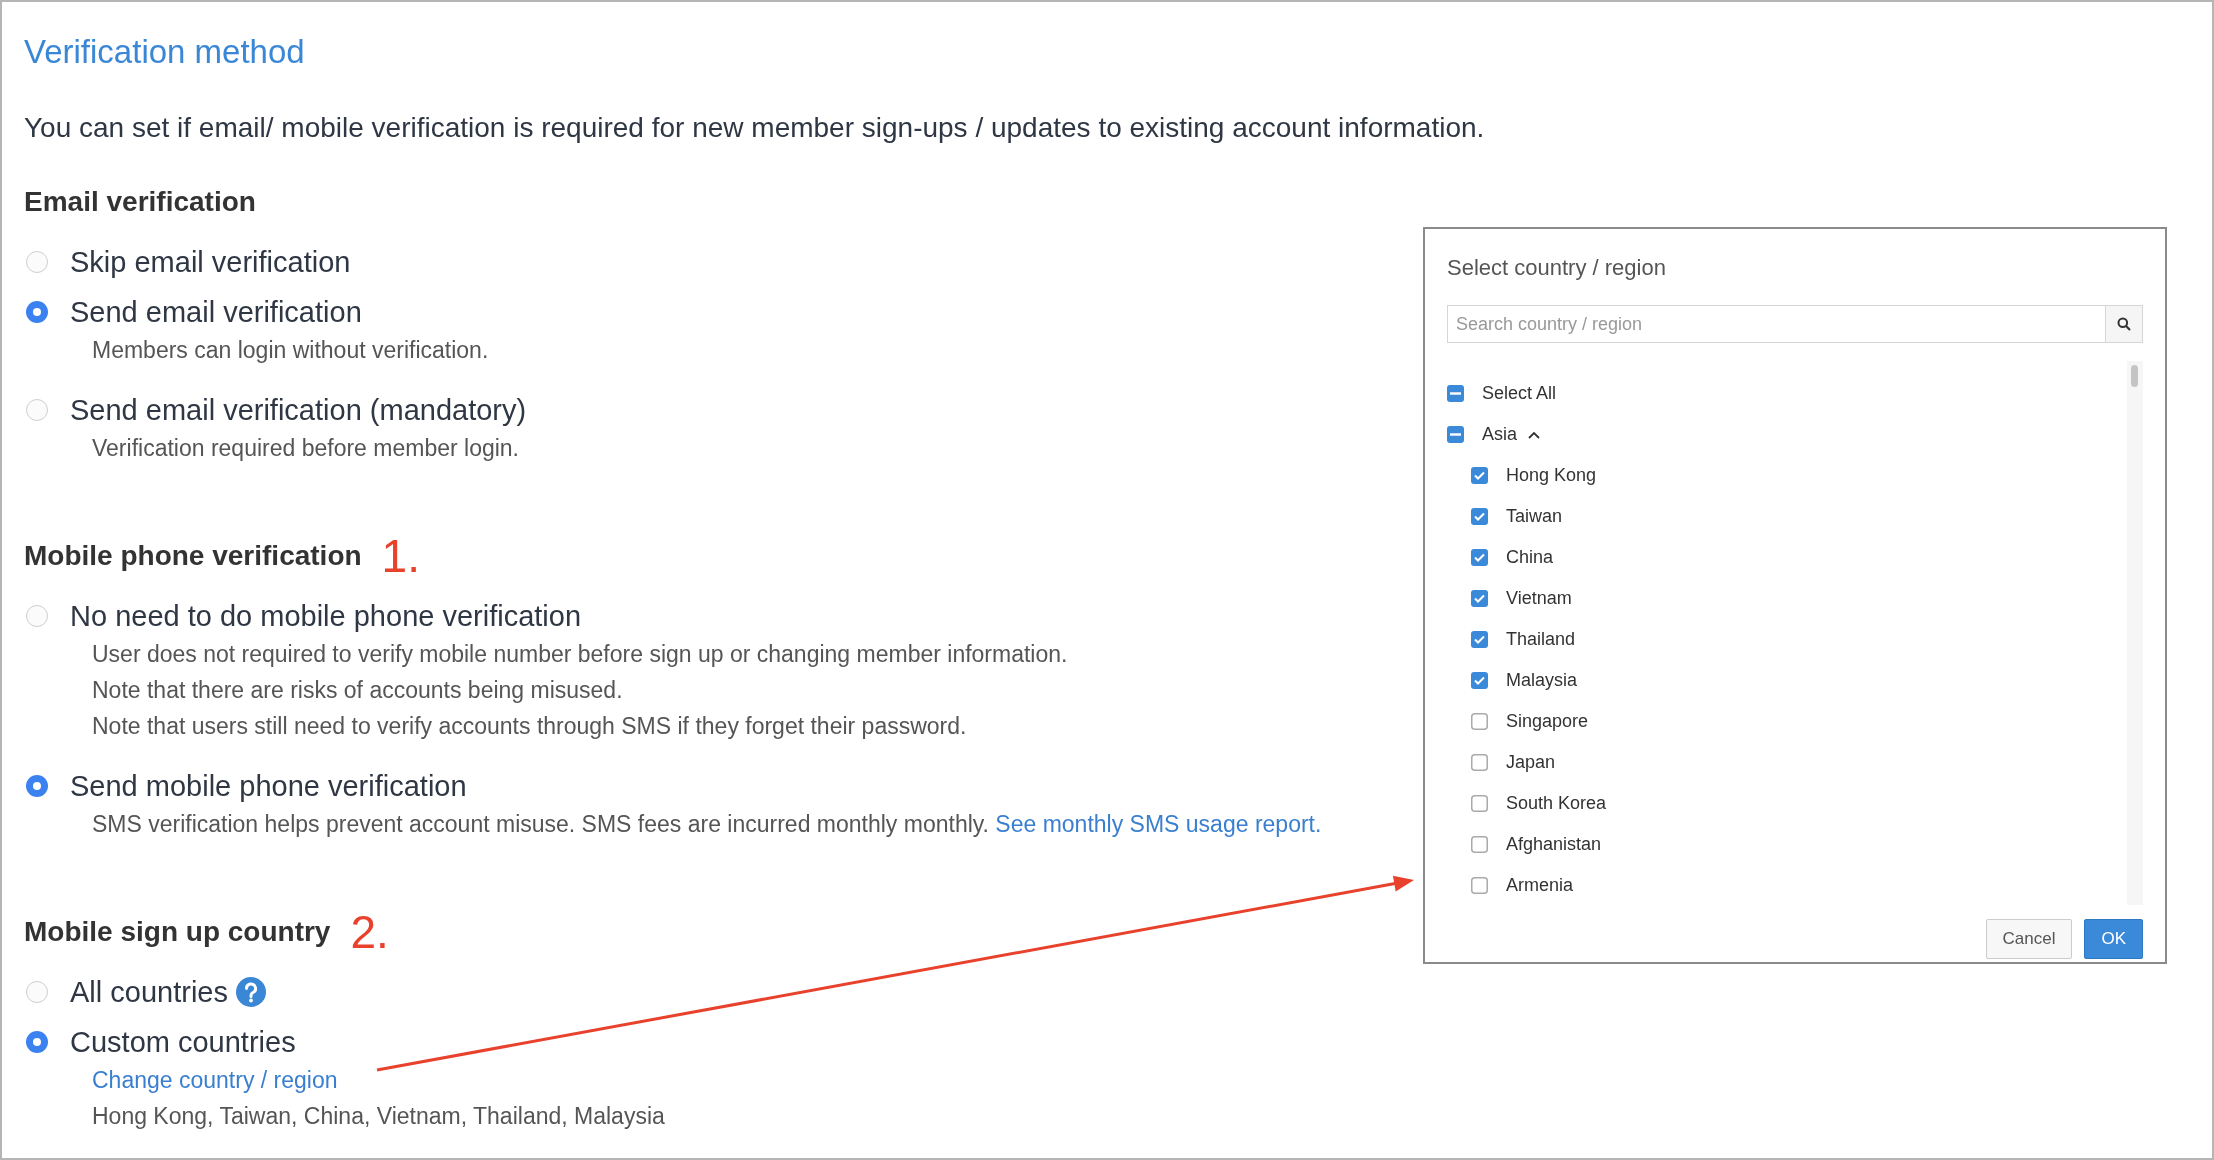  I want to click on option-label: All countries, so click(149, 992).